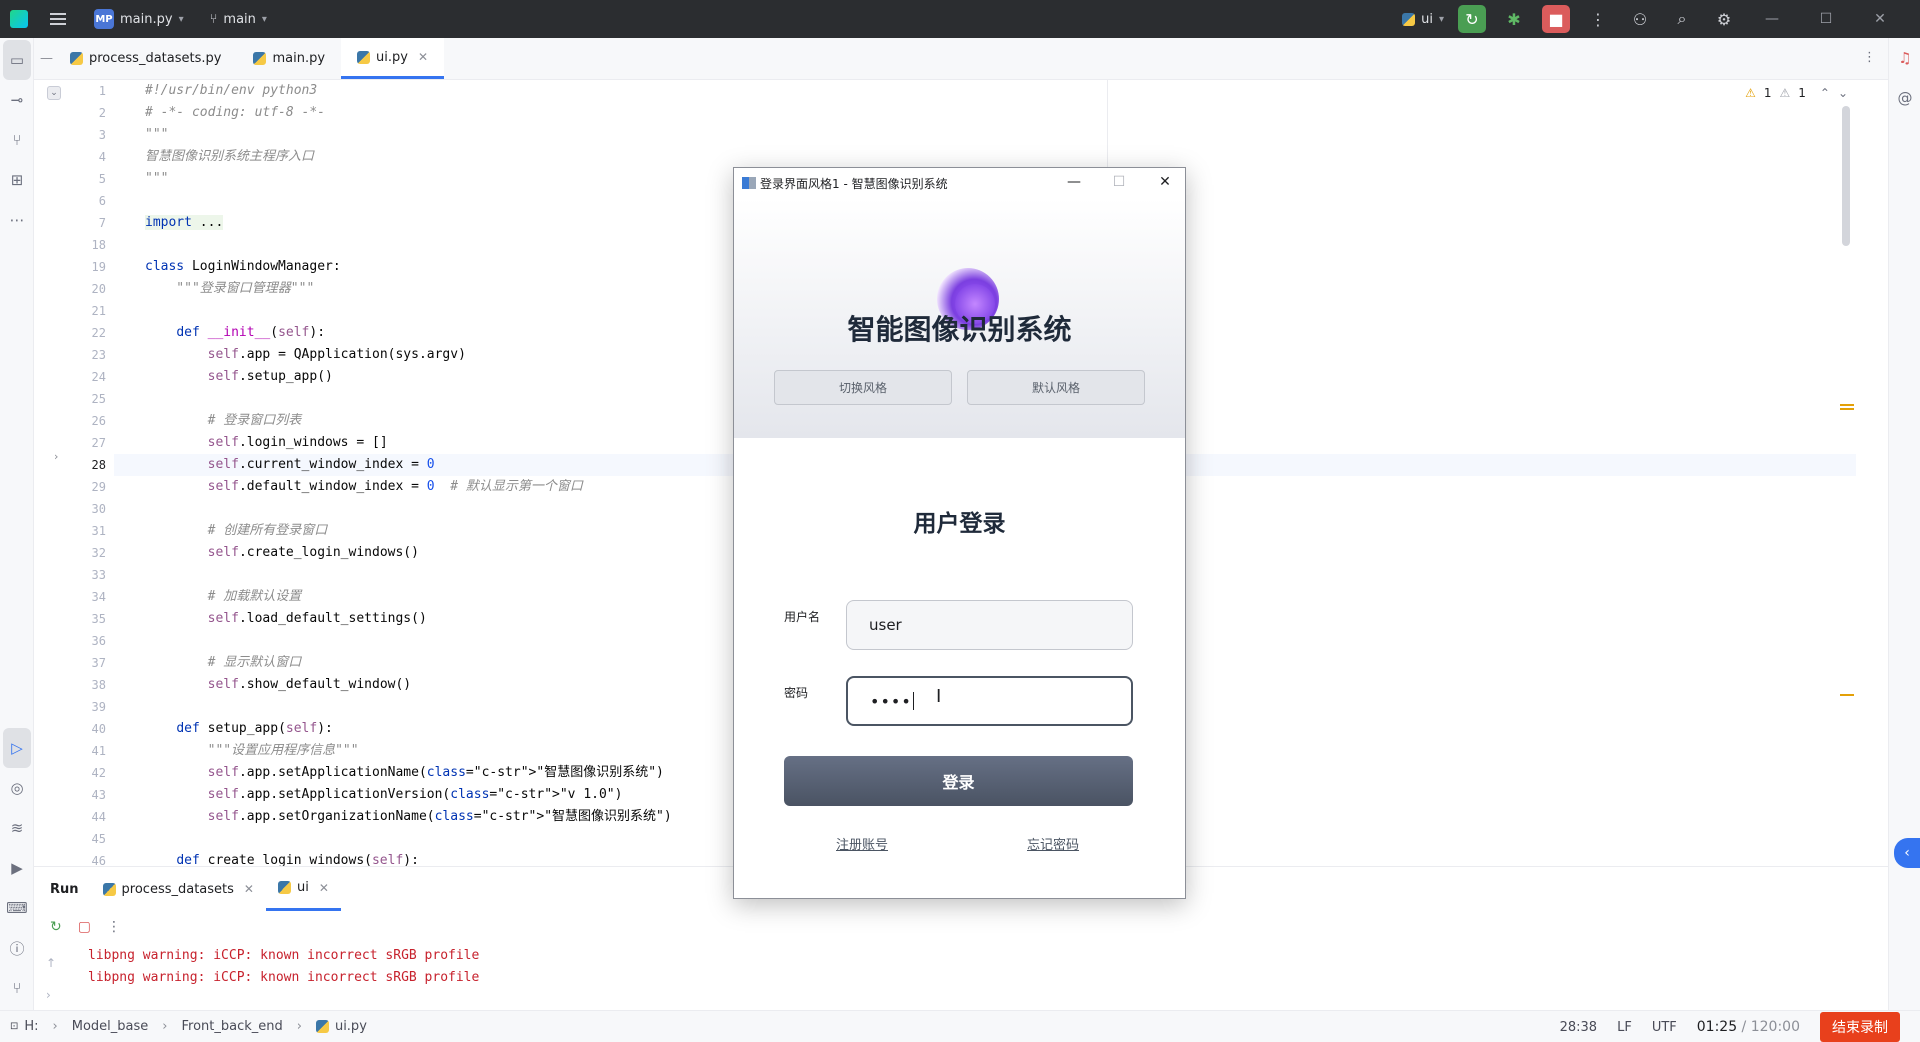 This screenshot has width=1920, height=1042. I want to click on maximize-window-button: ☐, so click(1826, 19).